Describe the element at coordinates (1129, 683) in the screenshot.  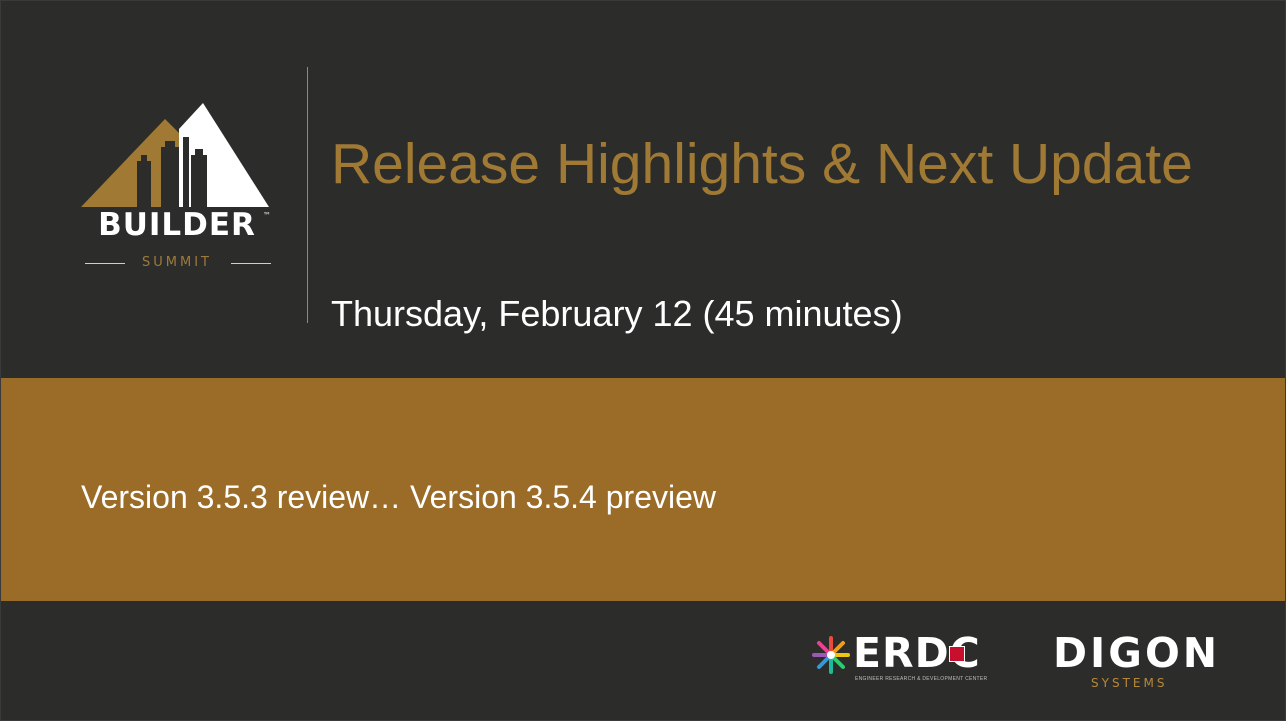
I see `digon-tagline: SYSTEMS` at that location.